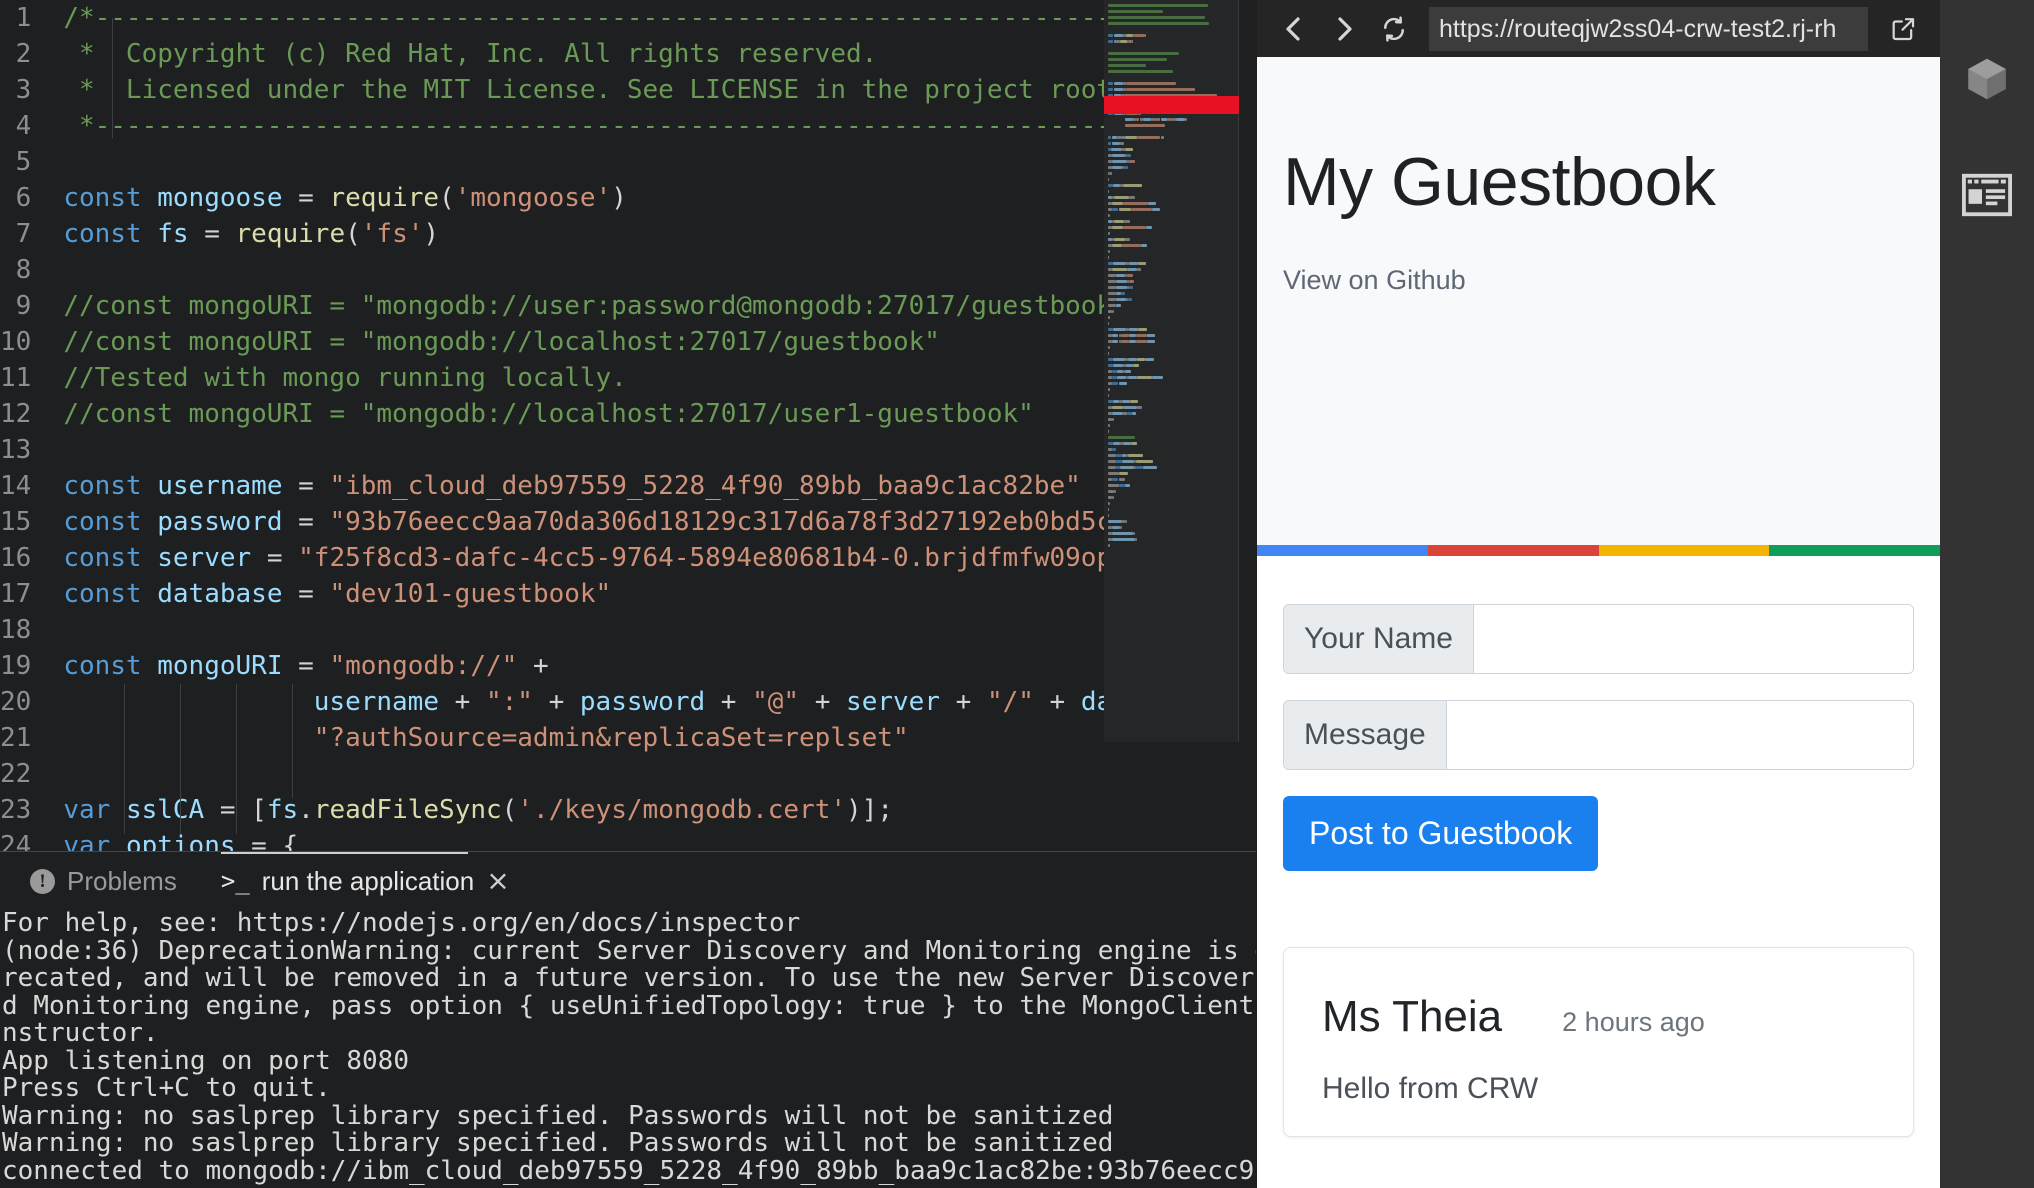  Describe the element at coordinates (497, 881) in the screenshot. I see `close-icon: ×` at that location.